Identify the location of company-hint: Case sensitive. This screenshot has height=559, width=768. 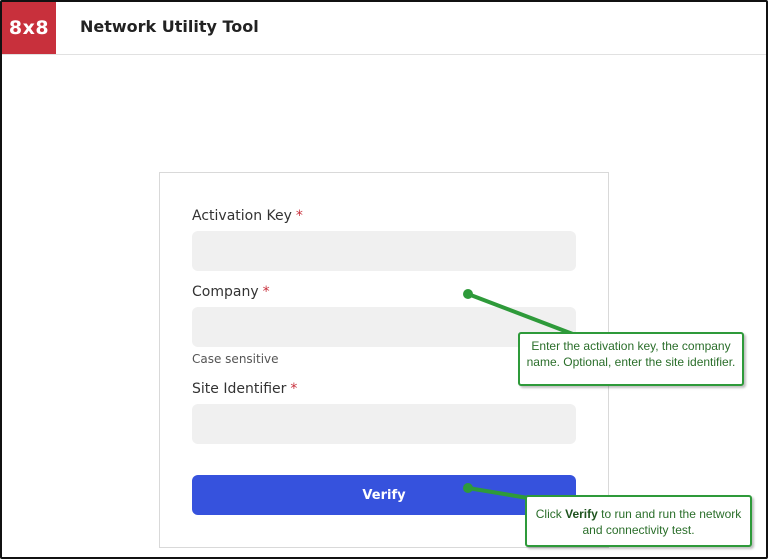
(235, 359).